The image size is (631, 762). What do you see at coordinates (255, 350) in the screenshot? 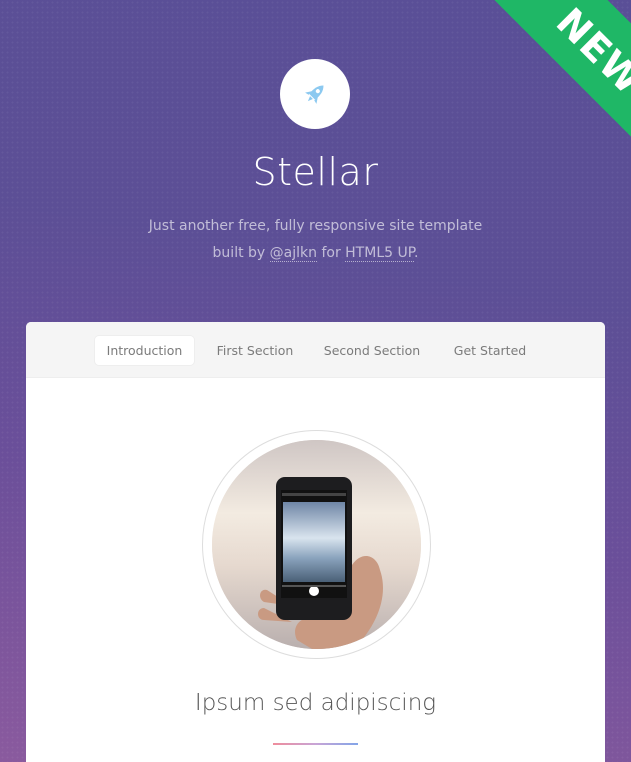
I see `nav-item-first-section: First Section` at bounding box center [255, 350].